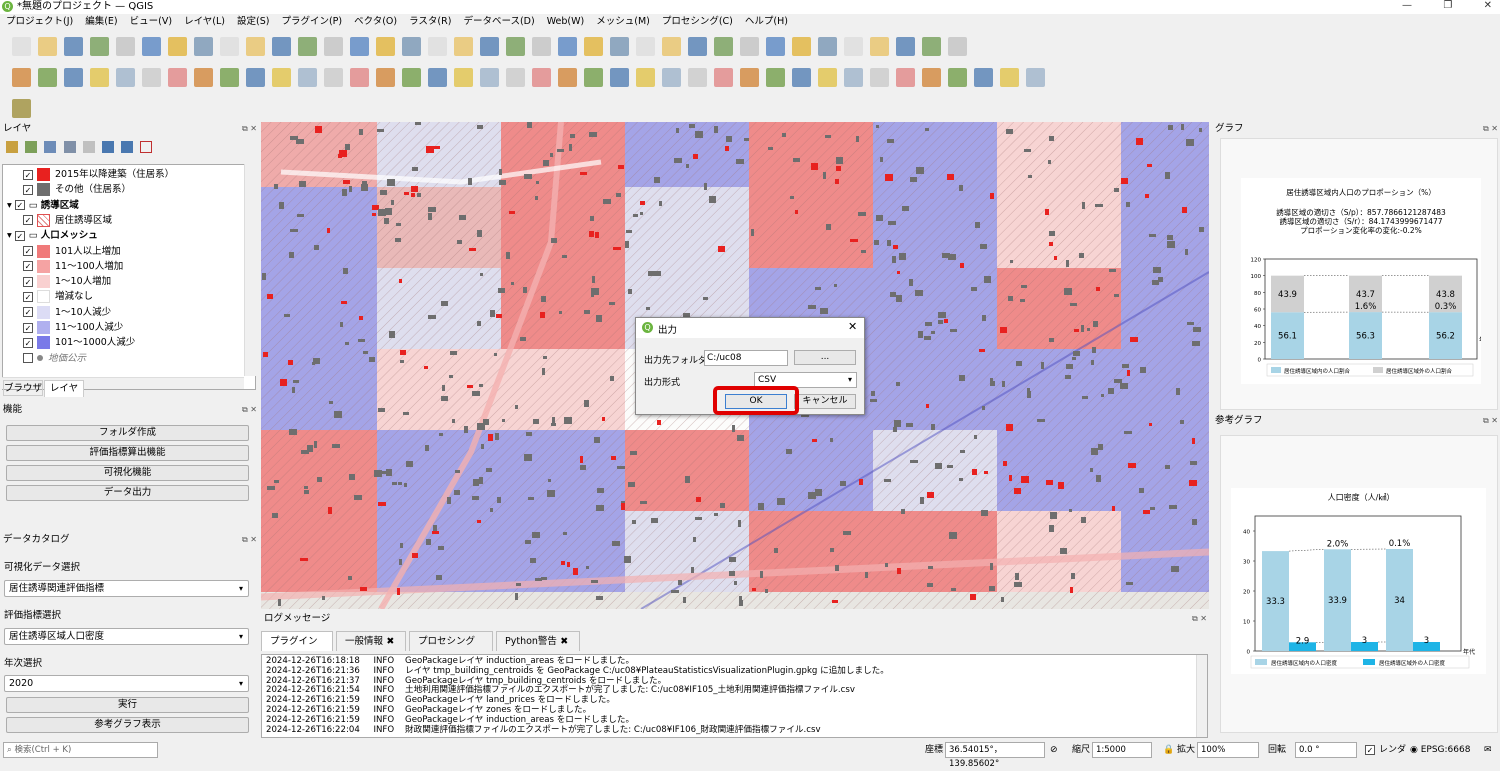 Image resolution: width=1500 pixels, height=771 pixels. What do you see at coordinates (538, 641) in the screenshot?
I see `log-tab: Python警告 ✖` at bounding box center [538, 641].